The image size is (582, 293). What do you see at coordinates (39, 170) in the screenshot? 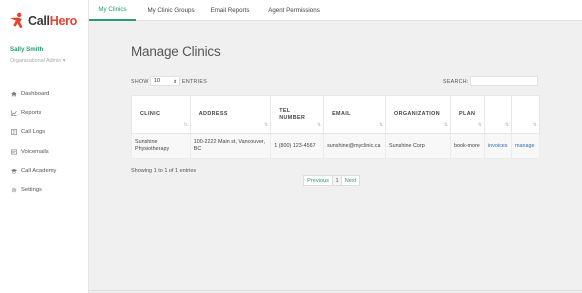
I see `sidebar-item-label: Call Academy` at bounding box center [39, 170].